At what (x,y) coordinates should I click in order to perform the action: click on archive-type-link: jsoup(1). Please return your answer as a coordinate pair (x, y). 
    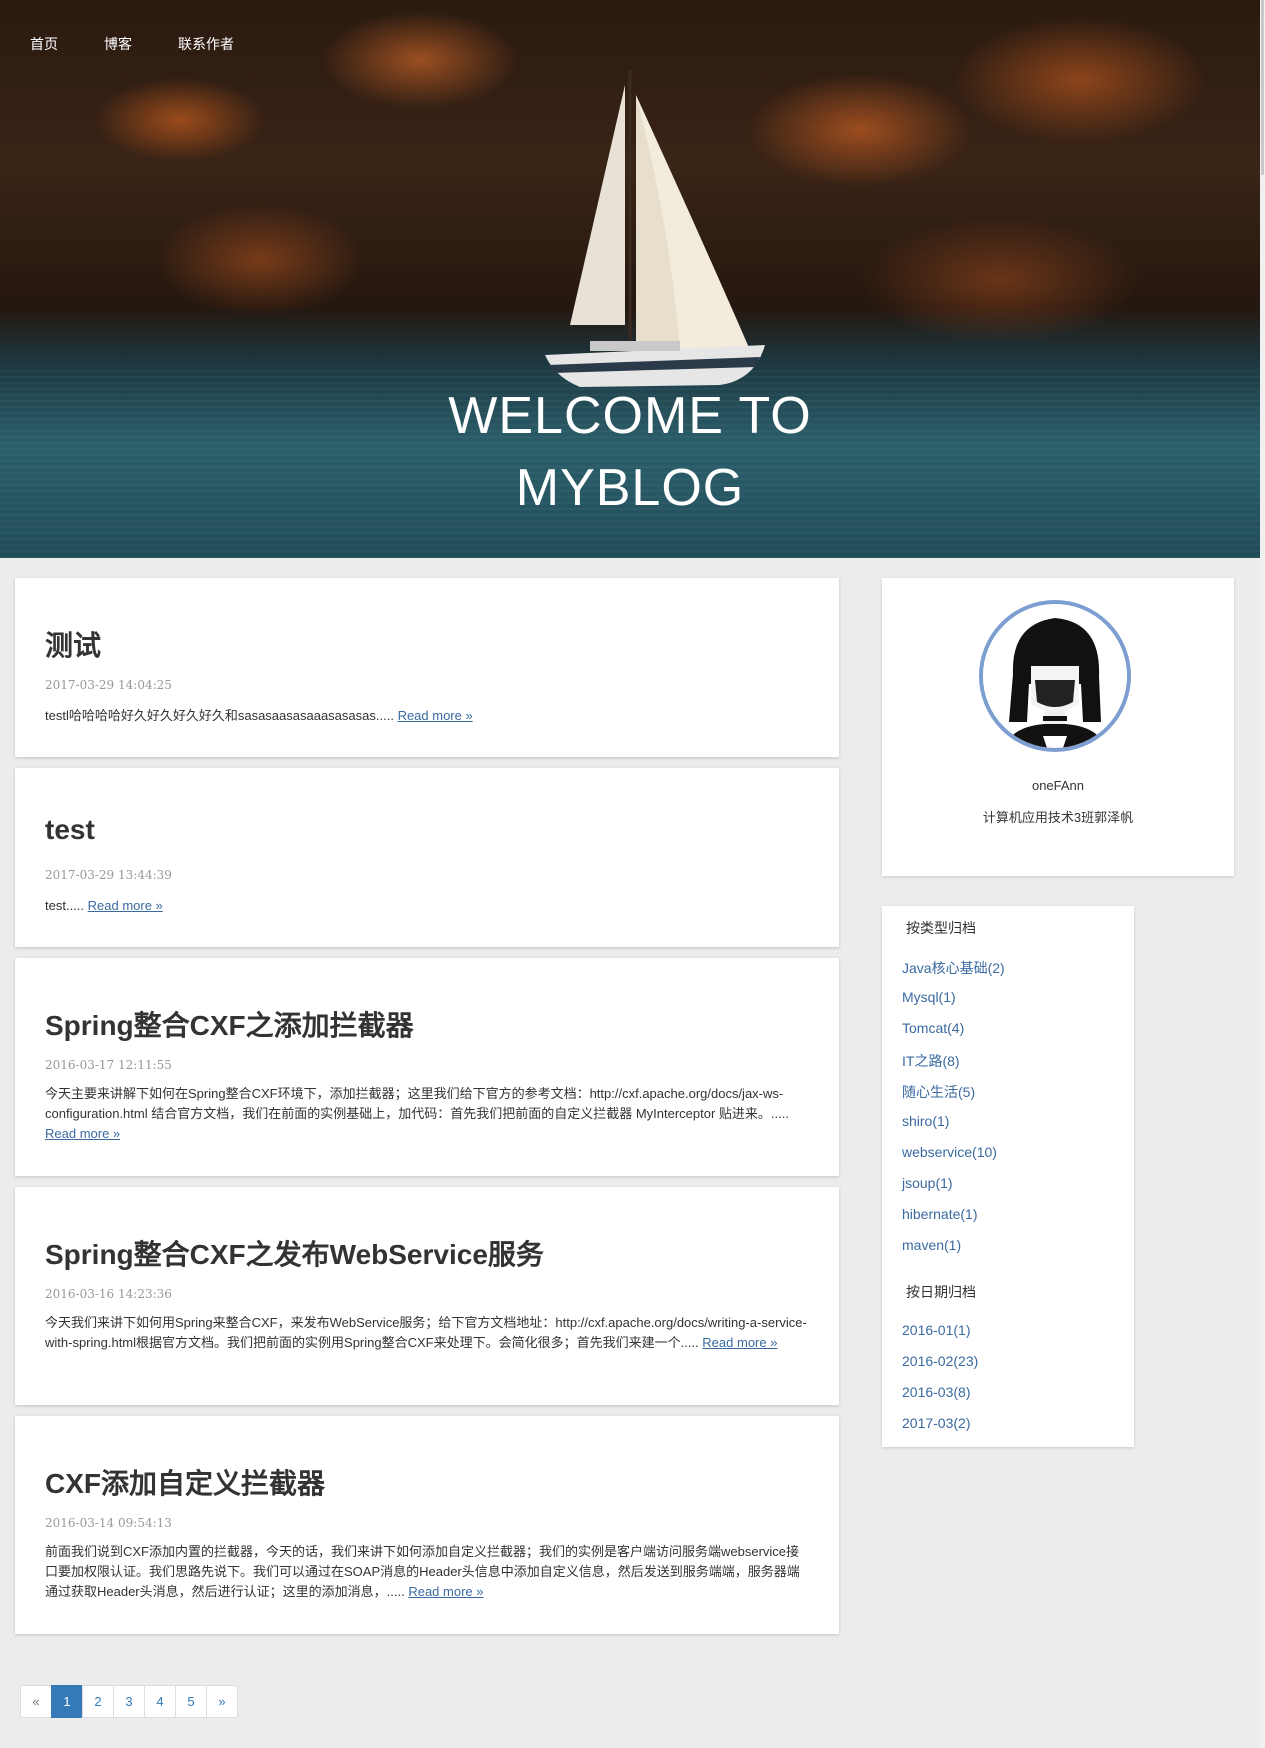
    Looking at the image, I should click on (927, 1183).